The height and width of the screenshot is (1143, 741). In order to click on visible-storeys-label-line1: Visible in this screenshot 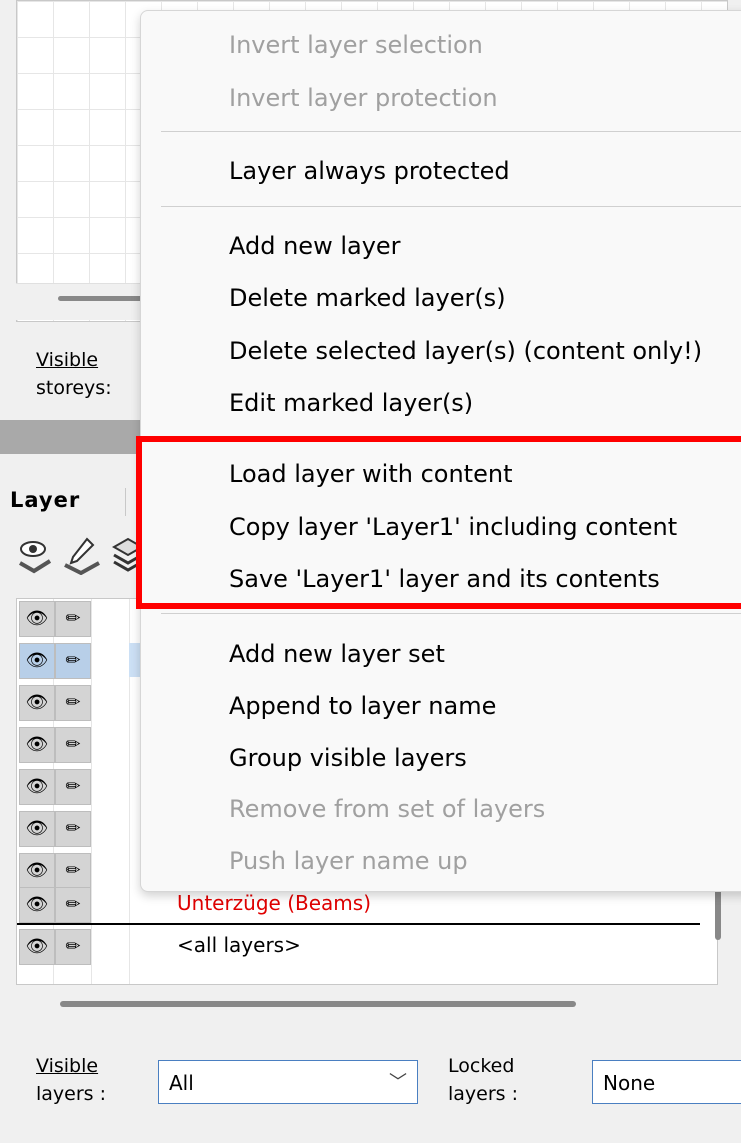, I will do `click(67, 360)`.